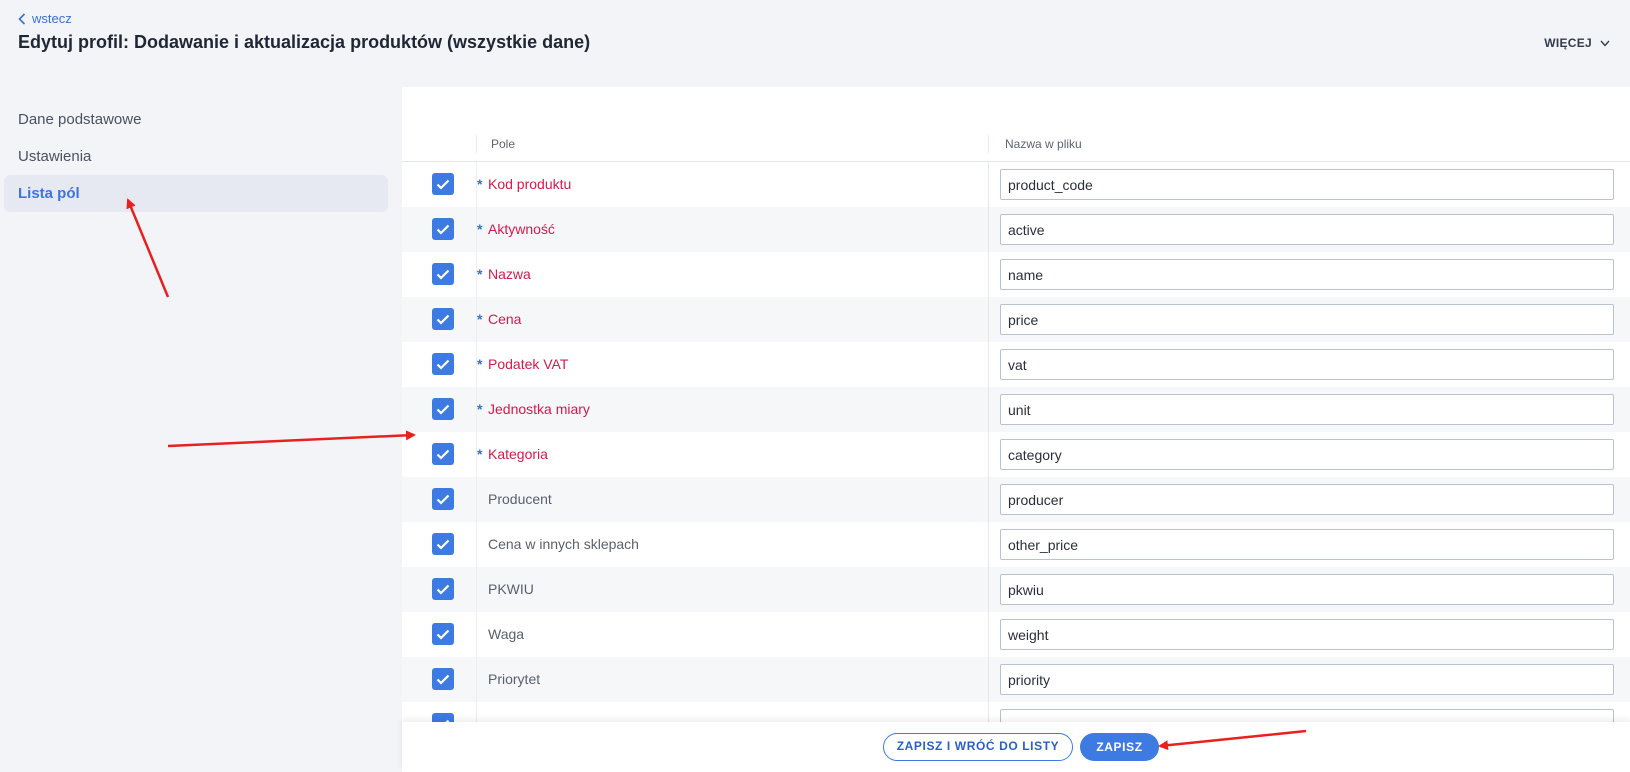 Image resolution: width=1630 pixels, height=772 pixels. What do you see at coordinates (1568, 43) in the screenshot?
I see `more-button-label: WIĘCEJ` at bounding box center [1568, 43].